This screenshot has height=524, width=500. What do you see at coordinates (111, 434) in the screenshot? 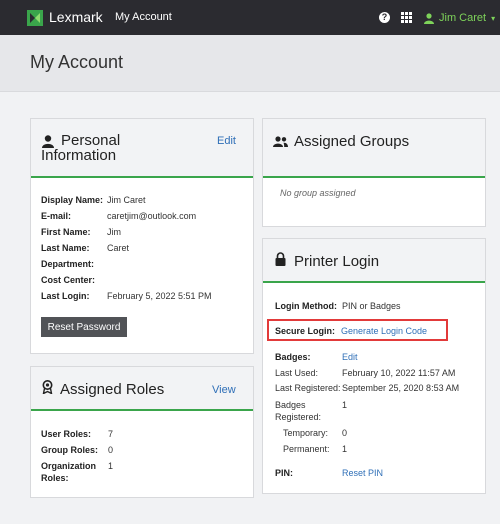
I see `user-roles-value: 7` at bounding box center [111, 434].